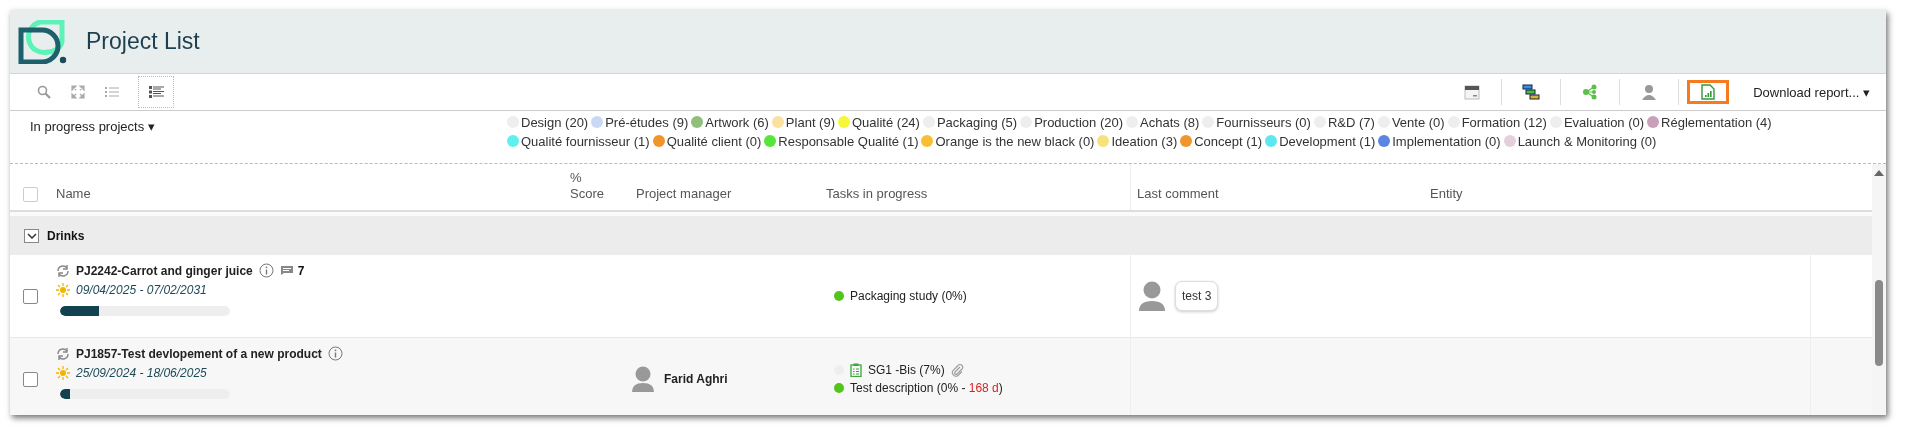  I want to click on column-header: Name, so click(73, 194).